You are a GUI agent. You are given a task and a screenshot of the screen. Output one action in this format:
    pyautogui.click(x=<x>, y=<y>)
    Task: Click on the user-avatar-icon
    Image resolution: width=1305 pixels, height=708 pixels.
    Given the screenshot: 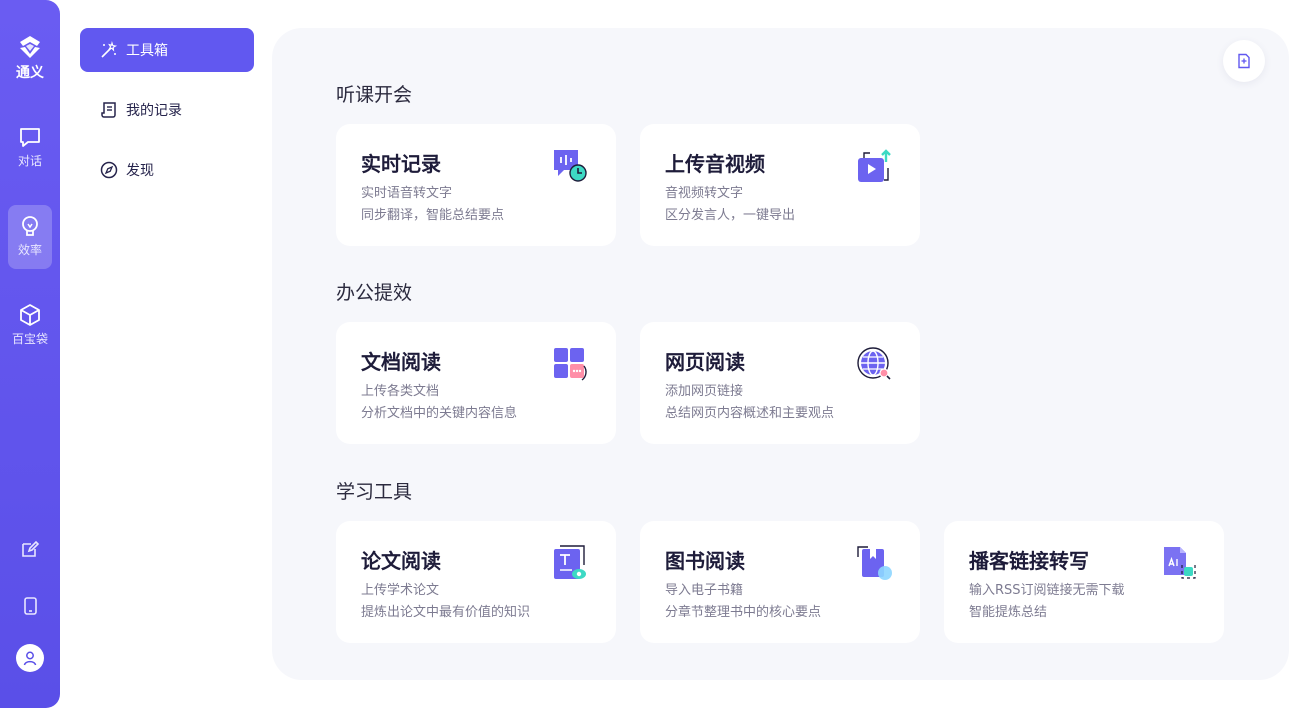 What is the action you would take?
    pyautogui.click(x=30, y=658)
    